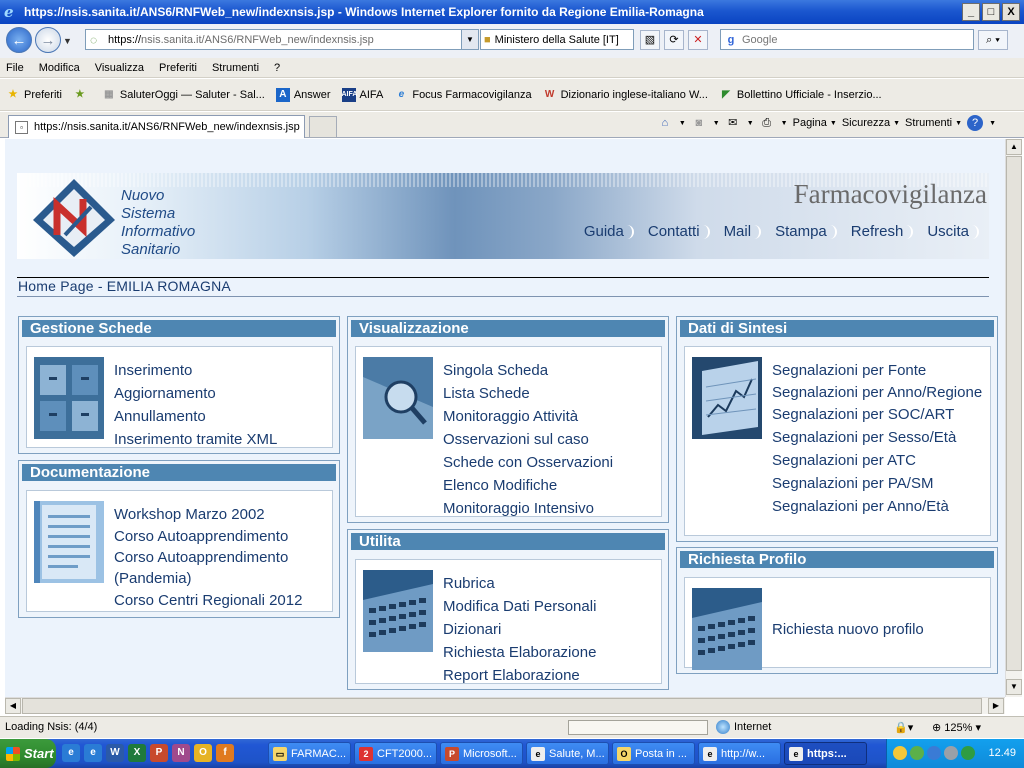 The height and width of the screenshot is (768, 1024). I want to click on vertical-scrollbar: ▲ ▼, so click(1013, 418).